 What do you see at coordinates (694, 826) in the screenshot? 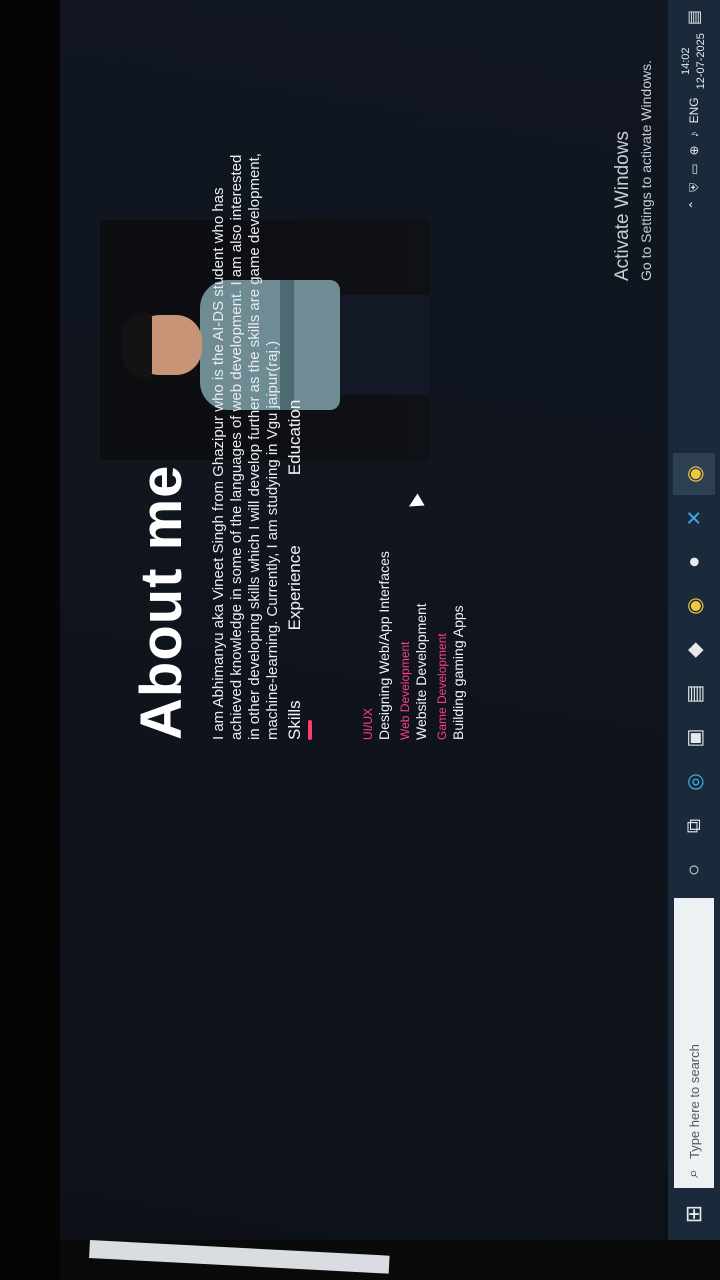
I see `task-view-icon: ⧉` at bounding box center [694, 826].